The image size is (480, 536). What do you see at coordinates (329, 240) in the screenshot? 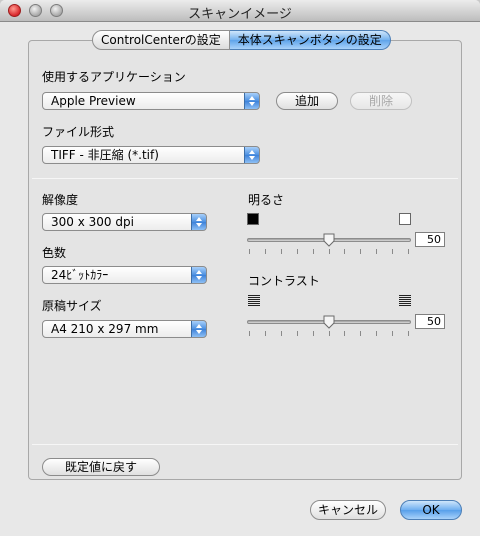
I see `brightness-slider-thumb` at bounding box center [329, 240].